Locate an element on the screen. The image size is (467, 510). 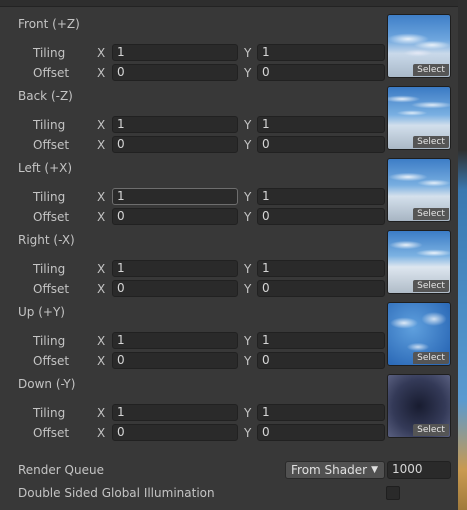
face-title: Left (+X) is located at coordinates (45, 168).